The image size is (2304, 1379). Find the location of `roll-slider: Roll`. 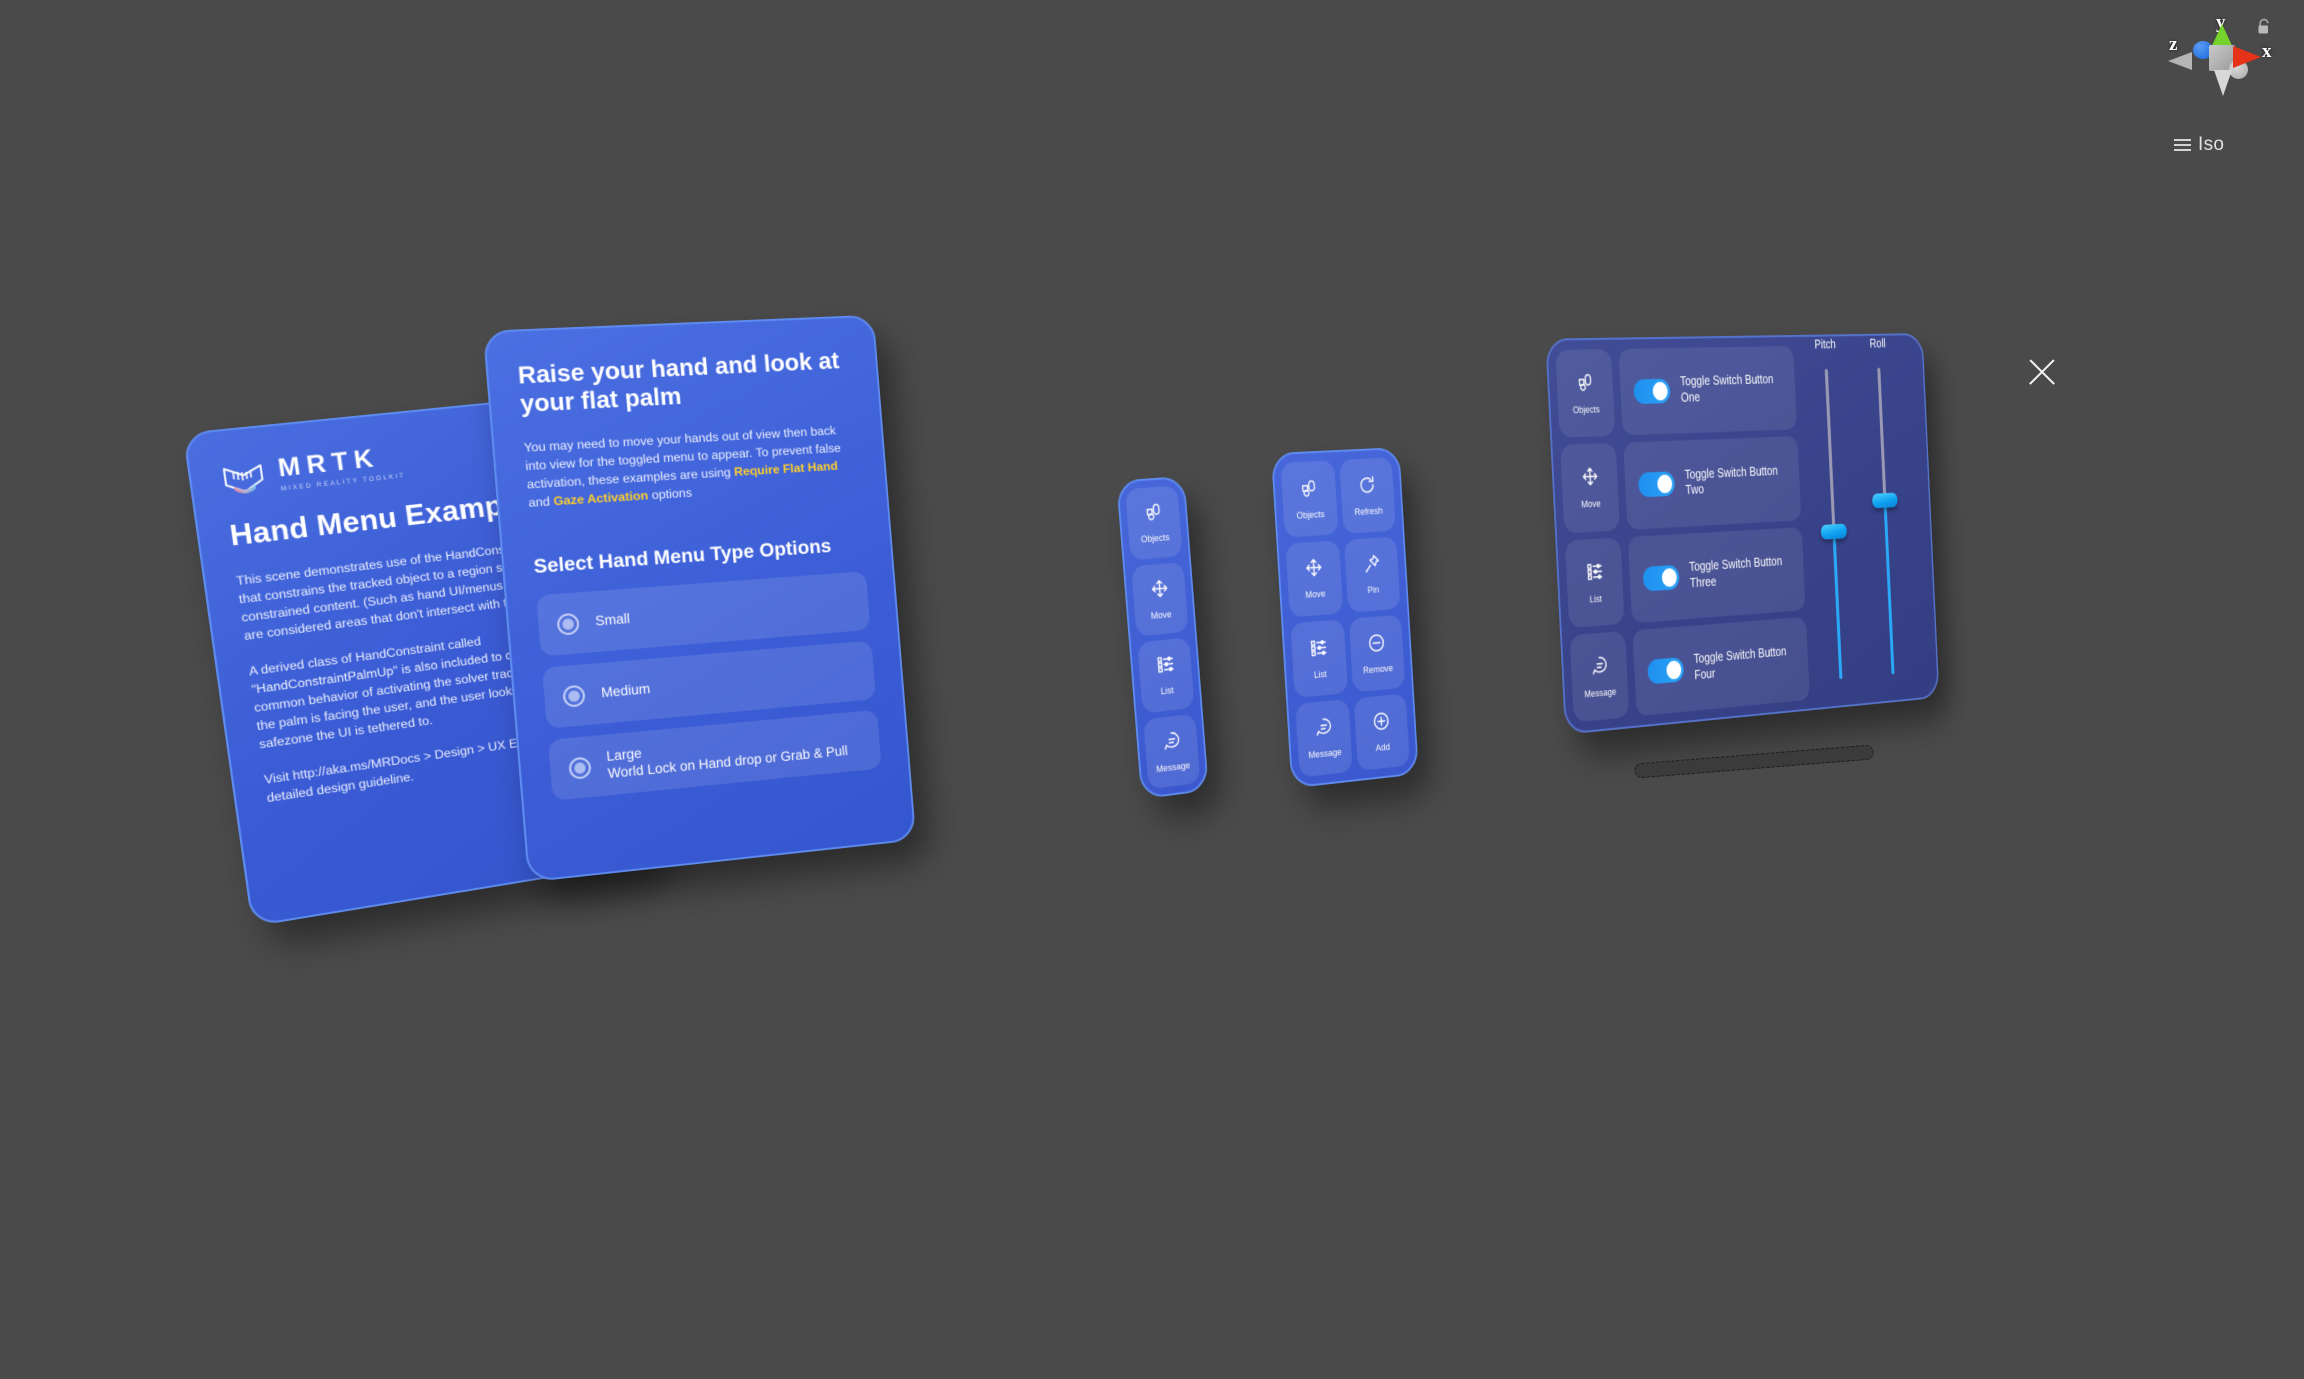

roll-slider: Roll is located at coordinates (1885, 515).